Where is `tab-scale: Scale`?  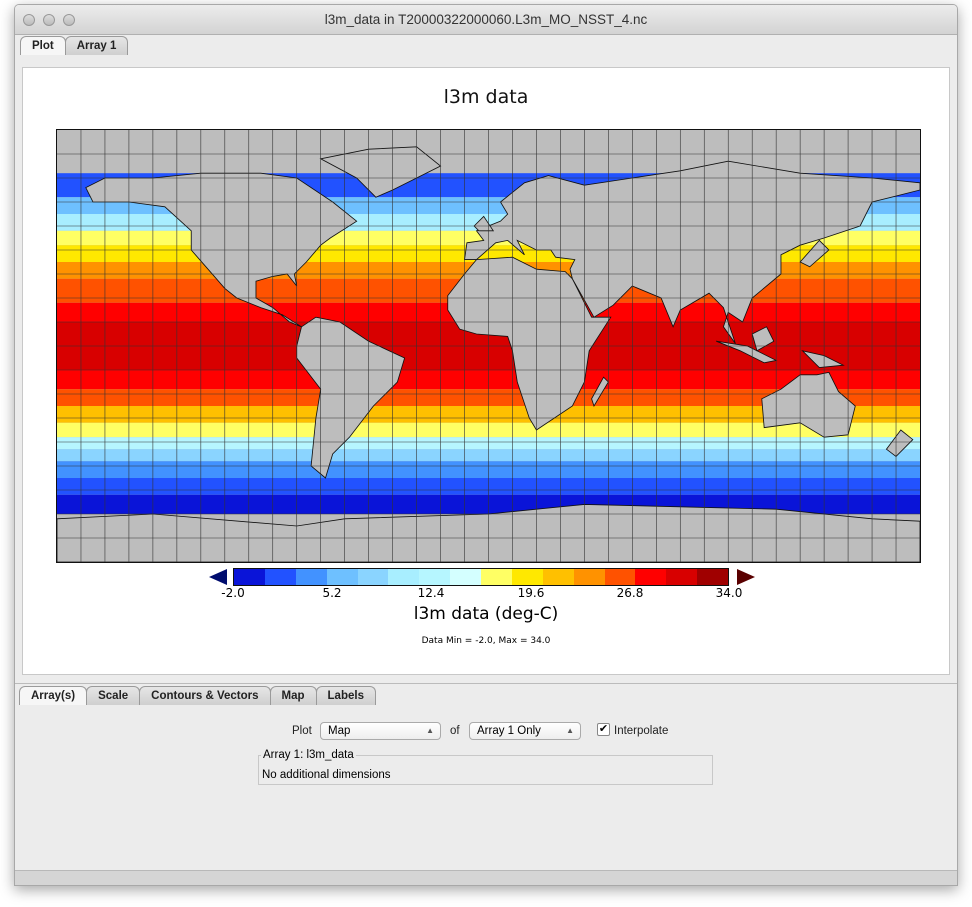
tab-scale: Scale is located at coordinates (113, 695).